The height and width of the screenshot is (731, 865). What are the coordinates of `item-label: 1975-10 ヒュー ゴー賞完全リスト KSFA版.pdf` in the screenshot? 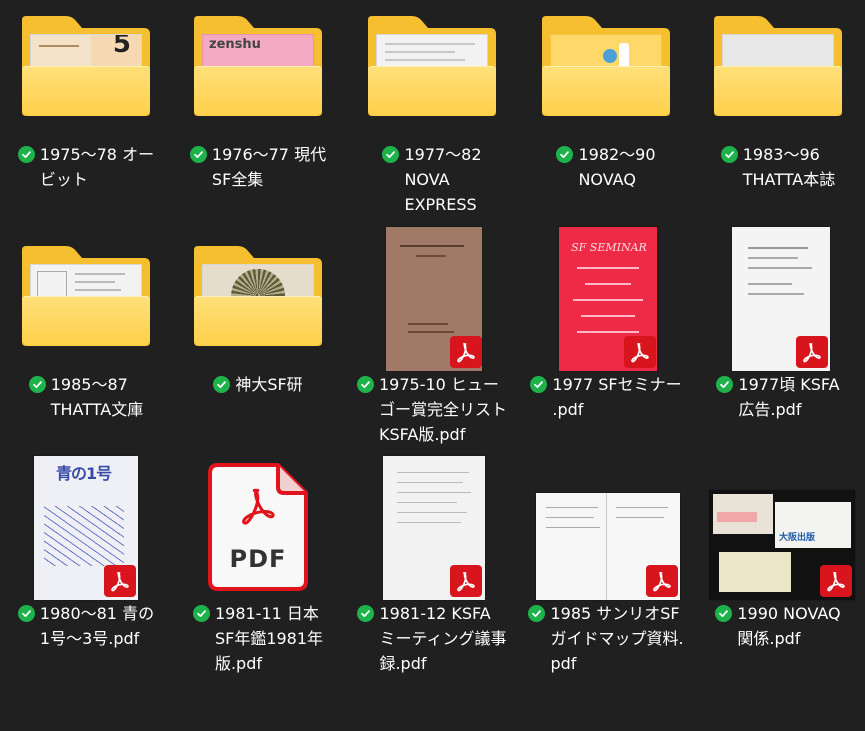 It's located at (432, 409).